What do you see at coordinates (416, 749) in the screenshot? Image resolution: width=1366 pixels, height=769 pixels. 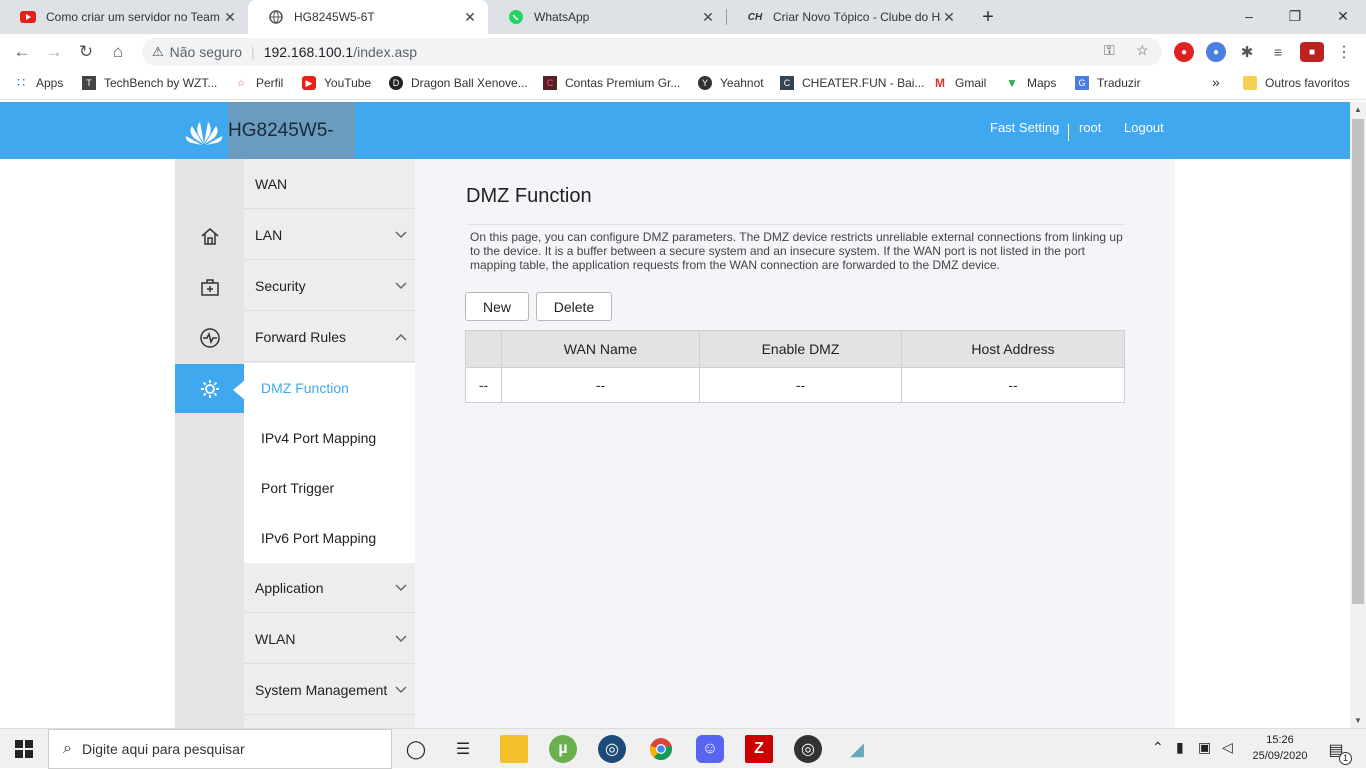 I see `cortana-icon: ◯` at bounding box center [416, 749].